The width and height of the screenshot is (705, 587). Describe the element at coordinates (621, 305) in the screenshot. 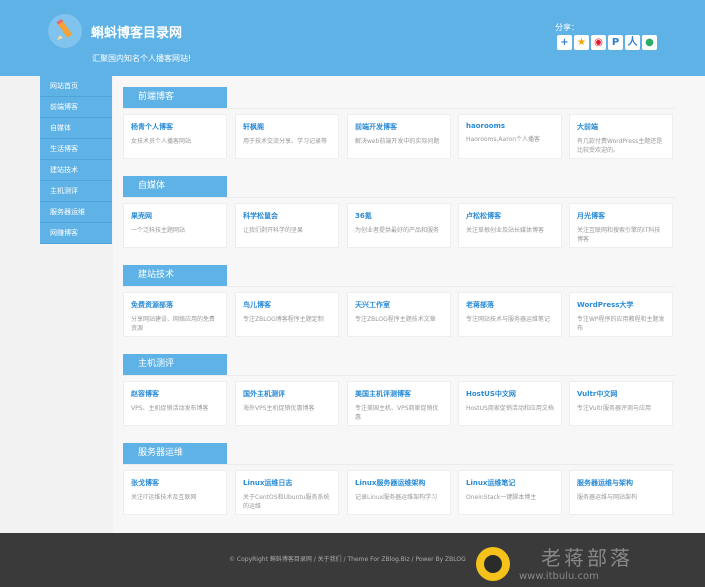

I see `blog-card-title: WordPress大学` at that location.